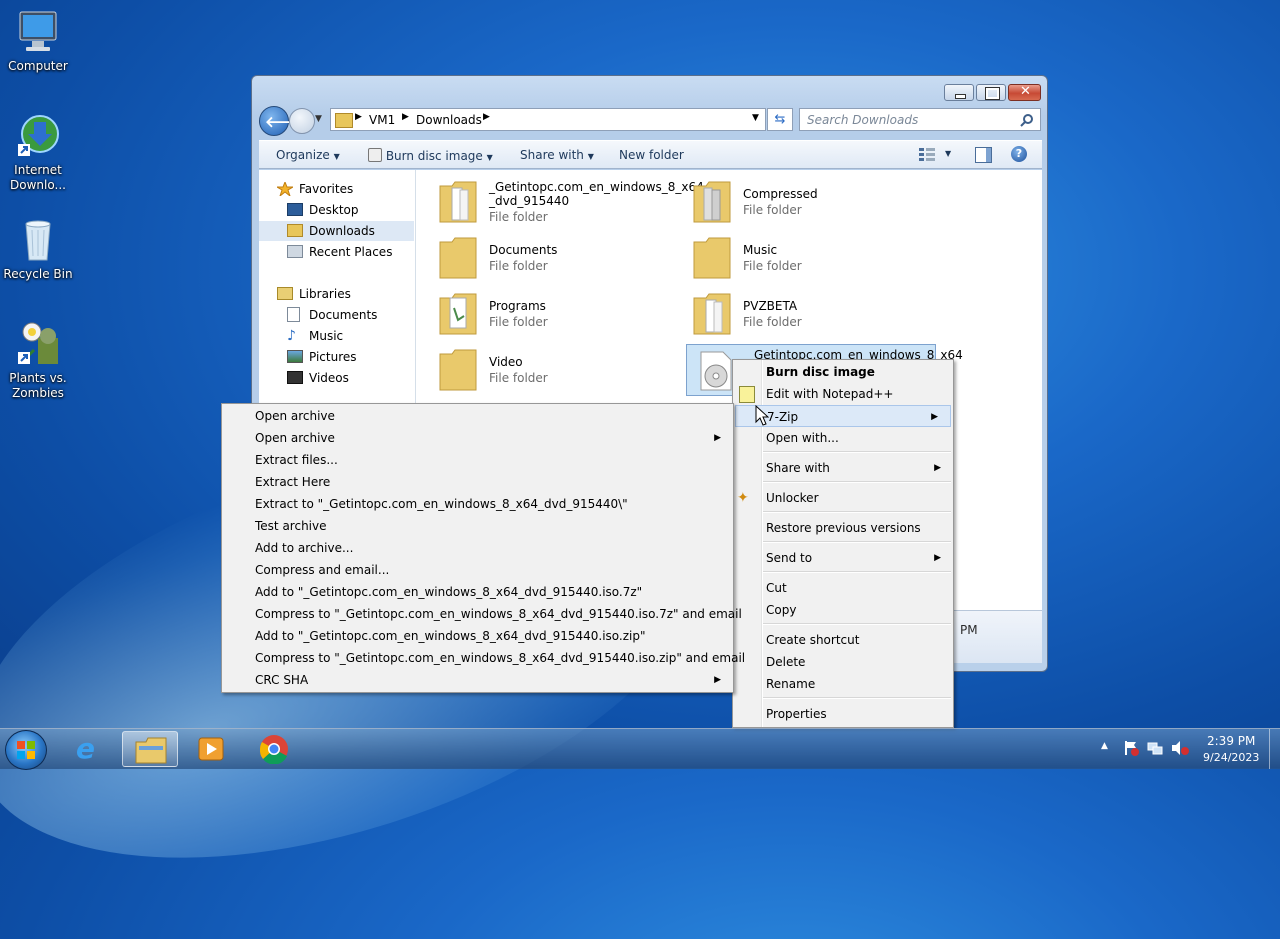  Describe the element at coordinates (743, 498) in the screenshot. I see `magic-wand-icon: ✦` at that location.